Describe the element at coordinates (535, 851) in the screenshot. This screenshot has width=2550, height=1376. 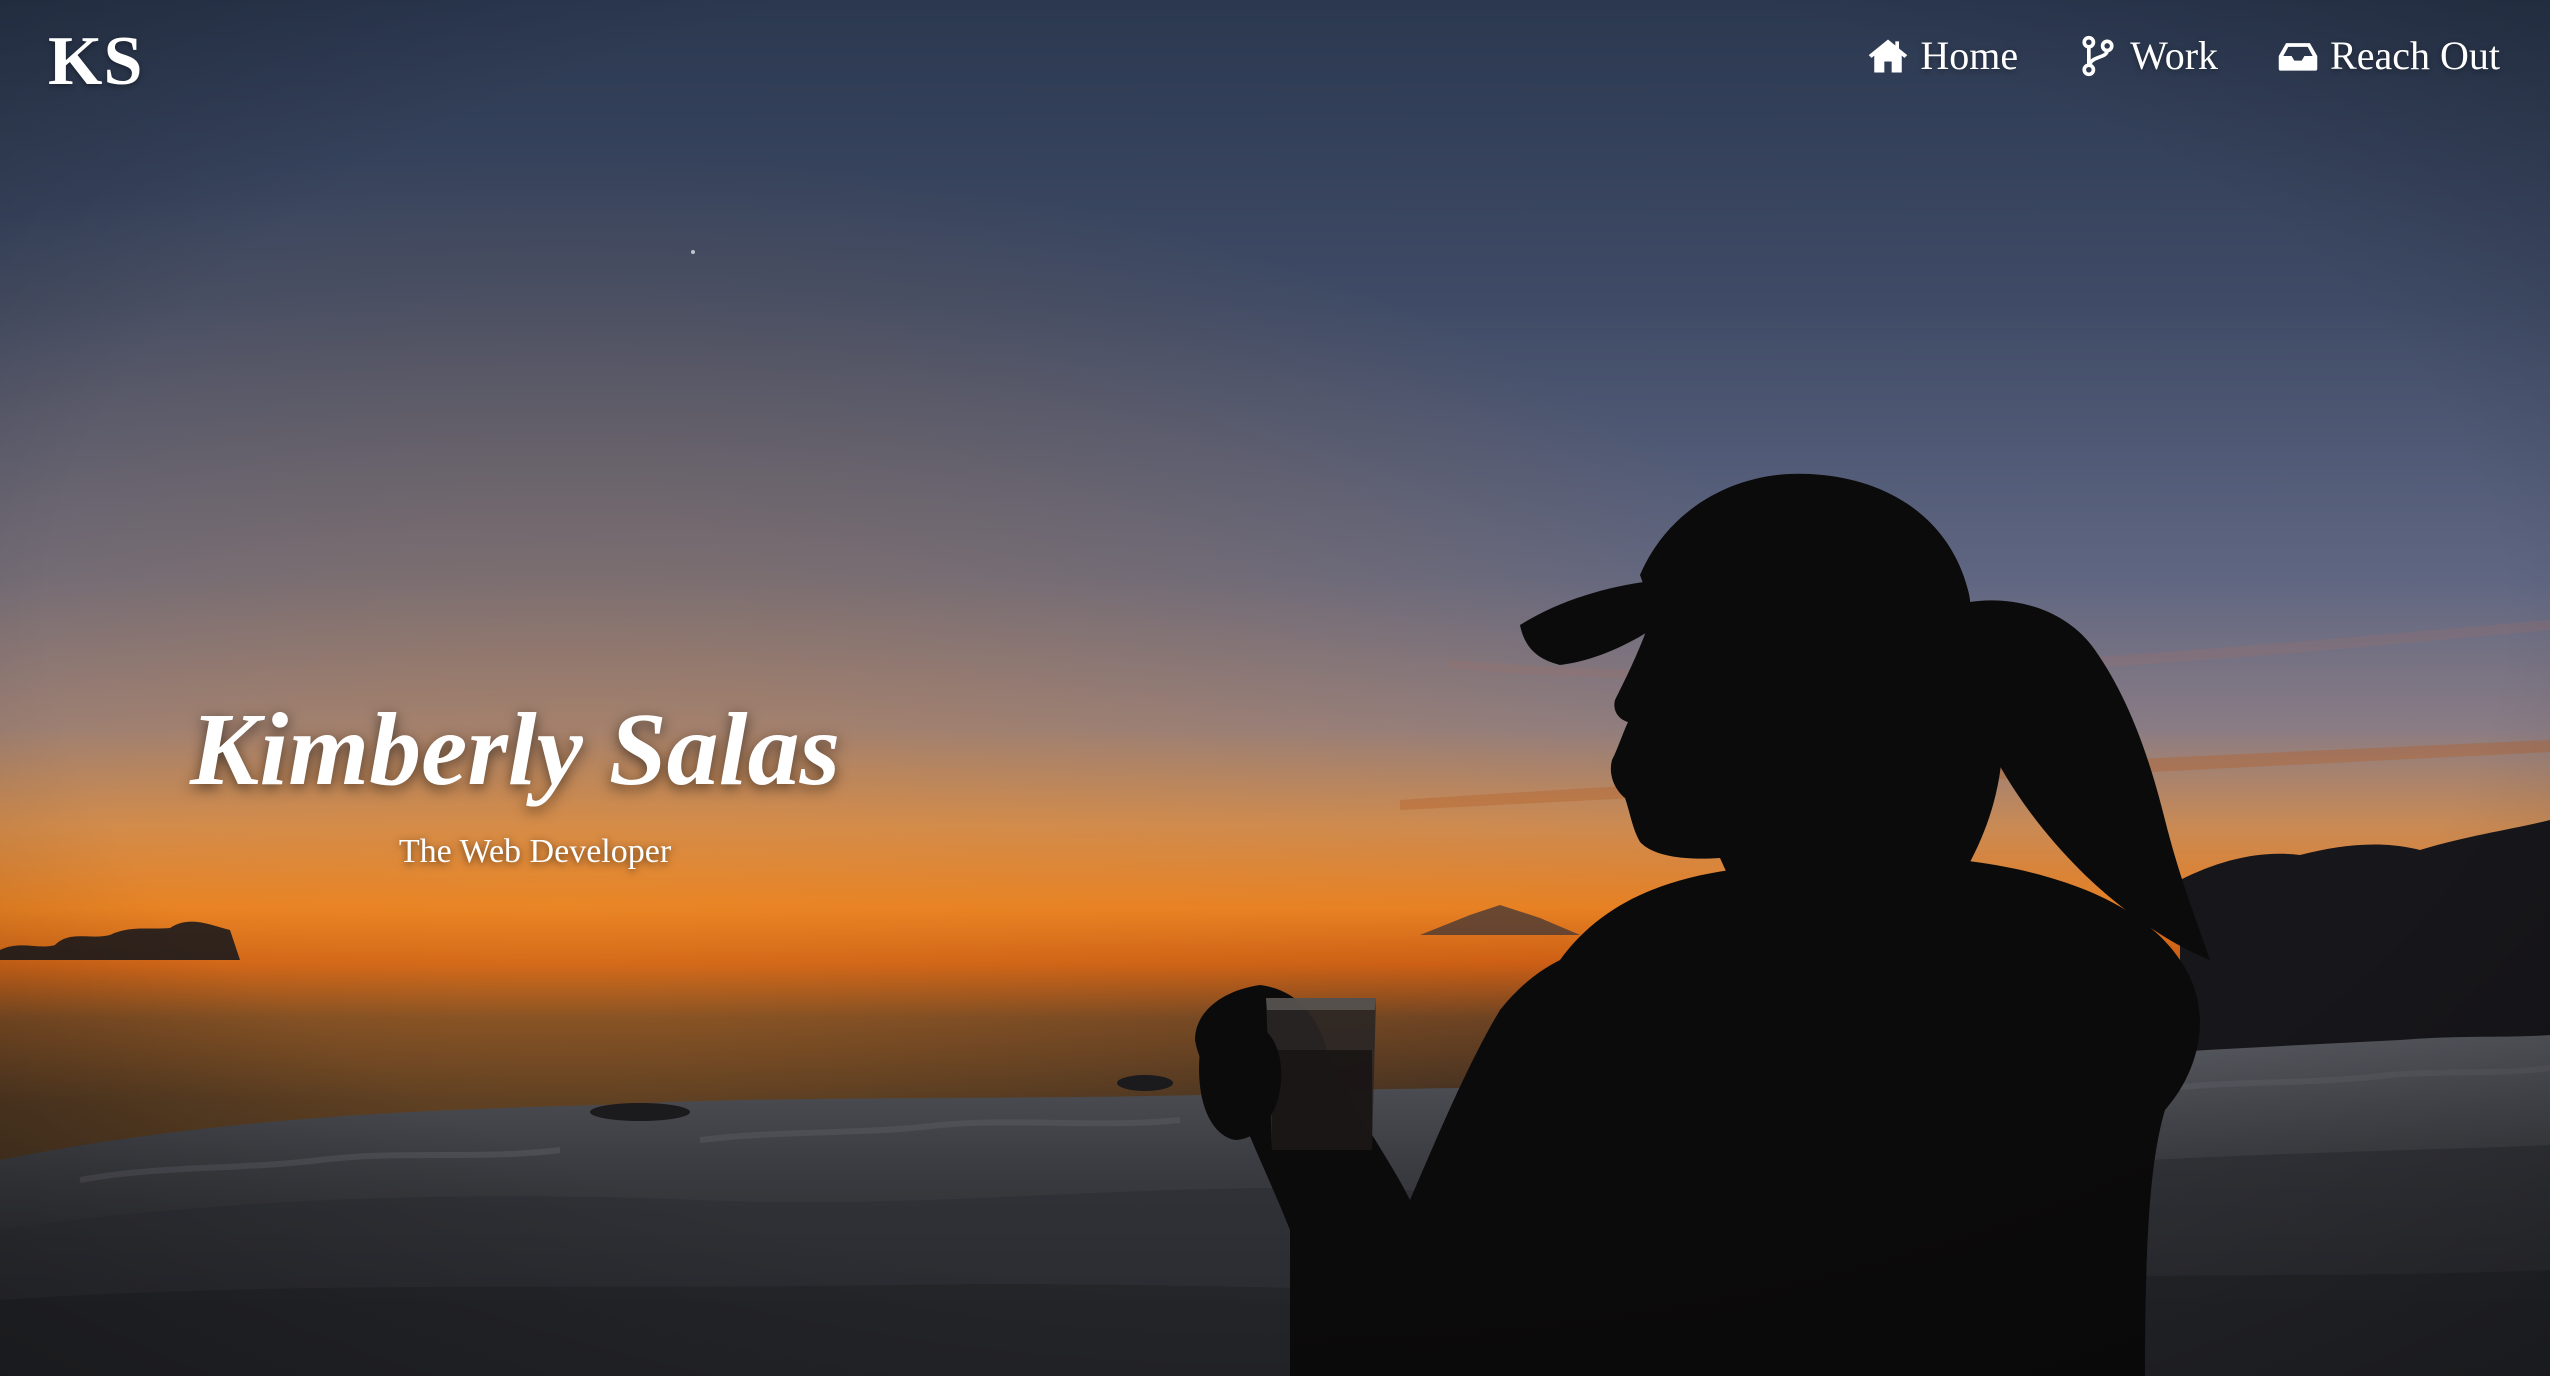
I see `hero-subtitle: The Web Developer` at that location.